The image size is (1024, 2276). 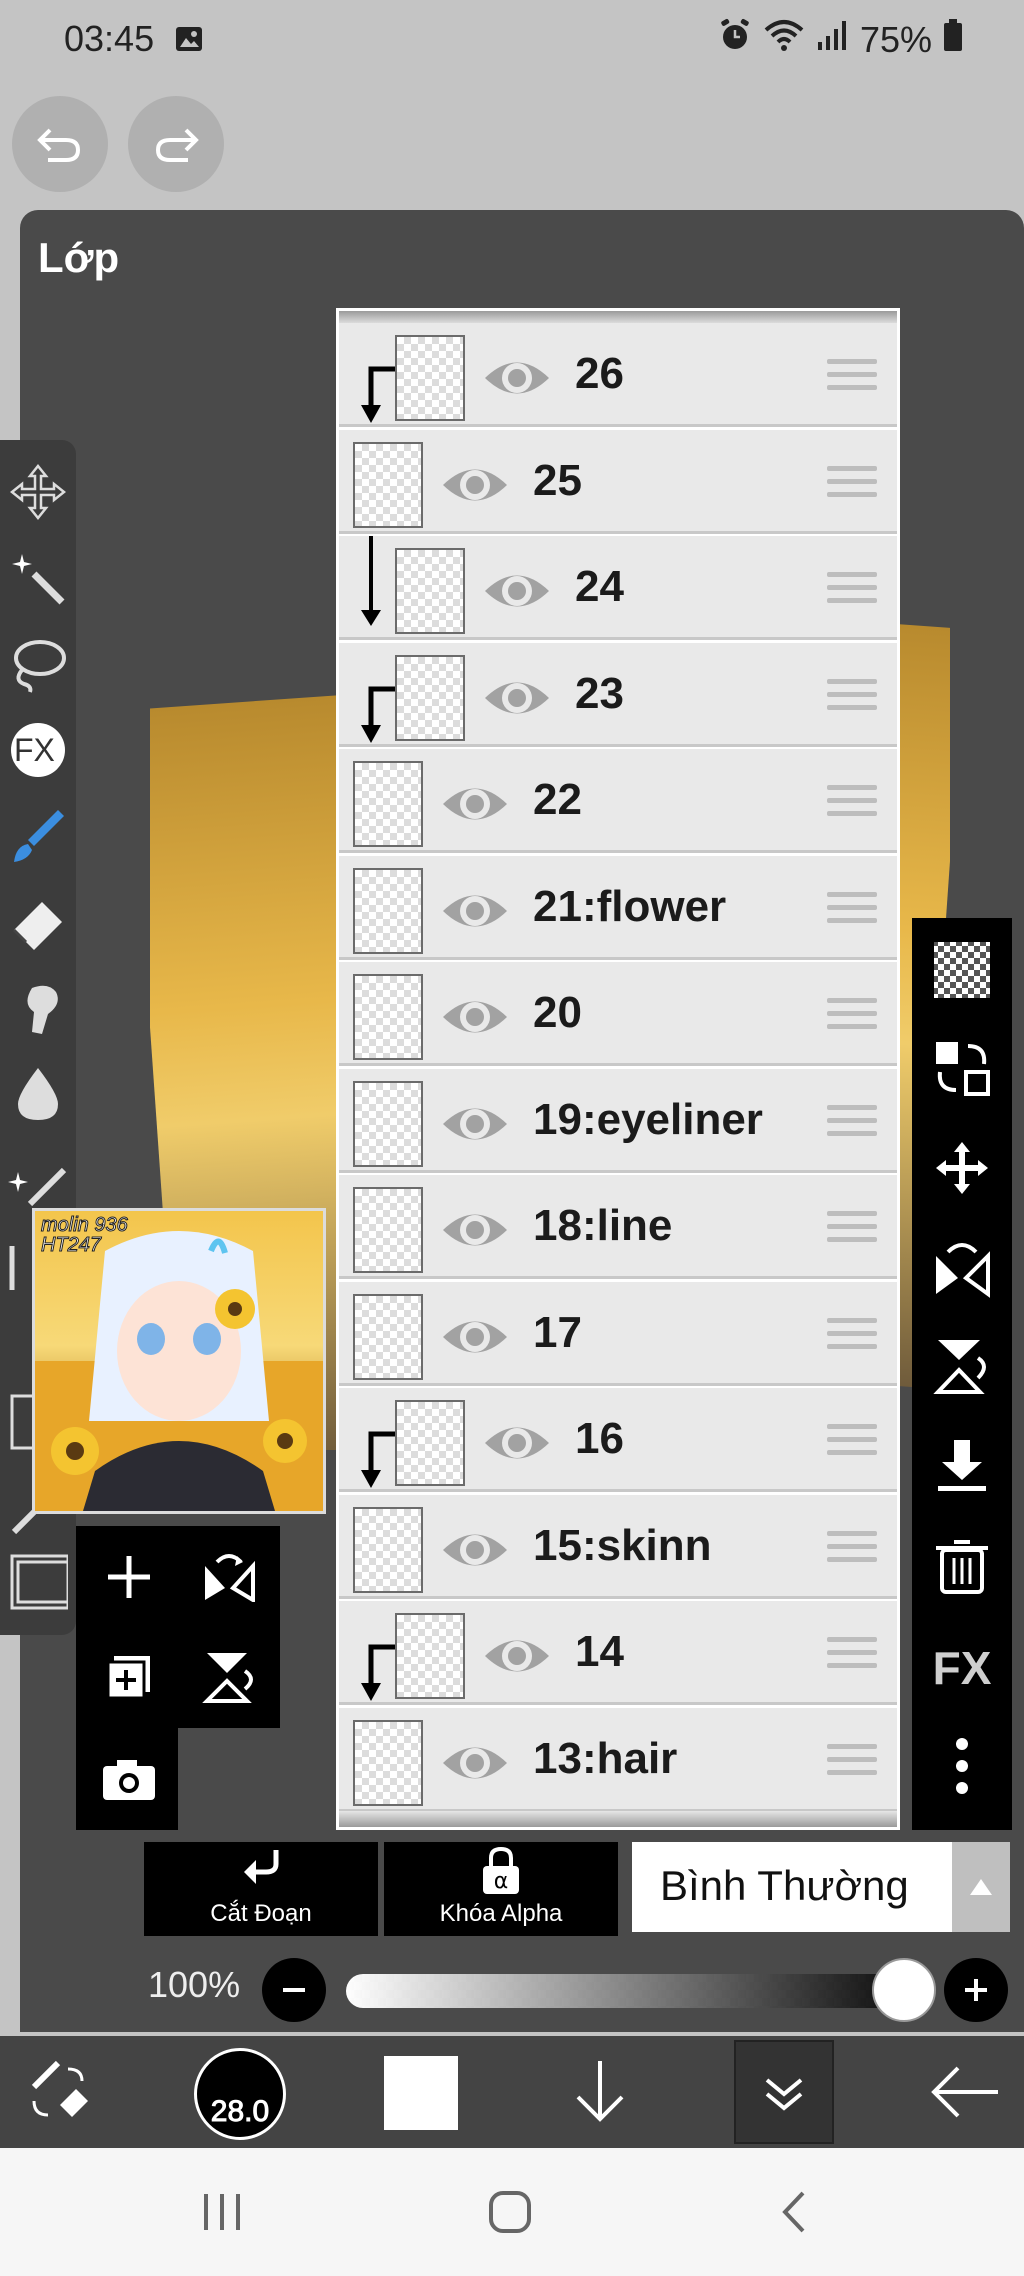 I want to click on add-layer-button, so click(x=129, y=1577).